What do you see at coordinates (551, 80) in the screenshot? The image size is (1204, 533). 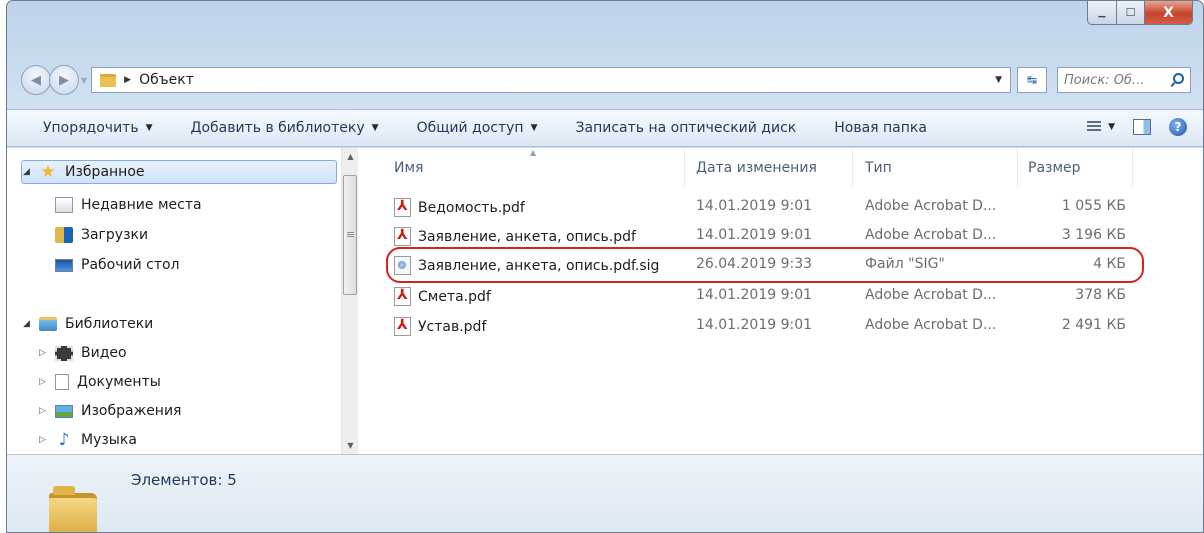 I see `address-bar: ▶ Объект ▼` at bounding box center [551, 80].